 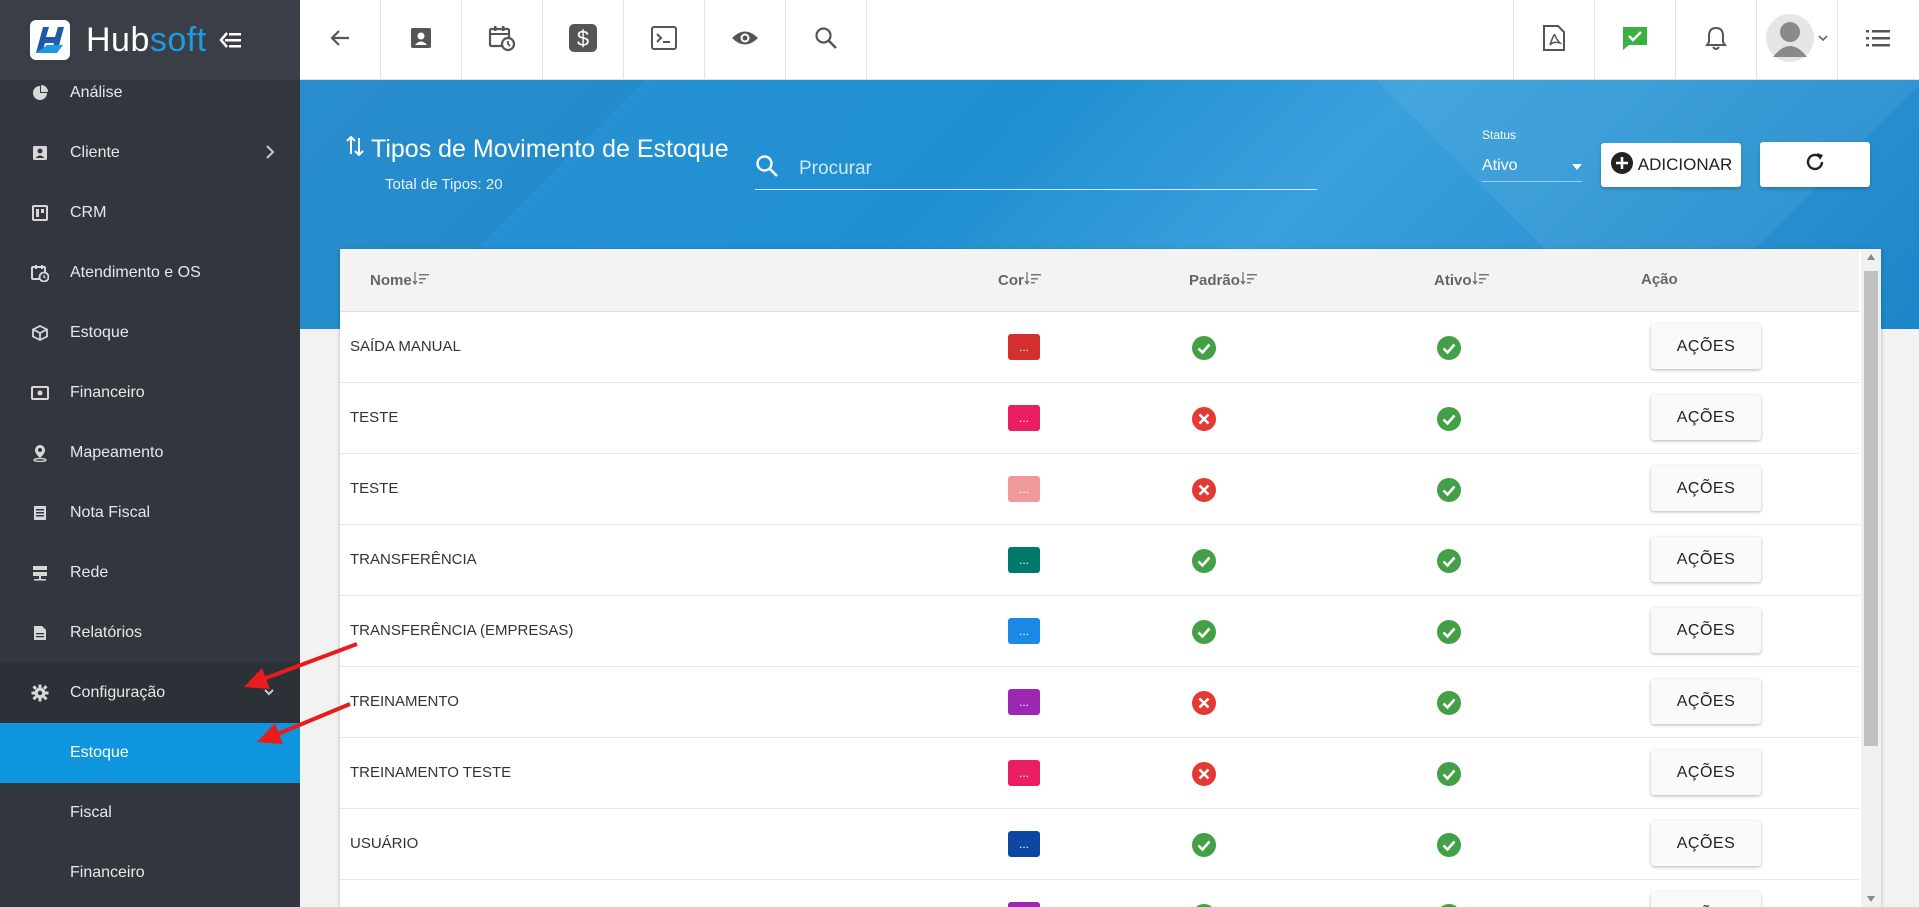 I want to click on map-pin-icon, so click(x=40, y=453).